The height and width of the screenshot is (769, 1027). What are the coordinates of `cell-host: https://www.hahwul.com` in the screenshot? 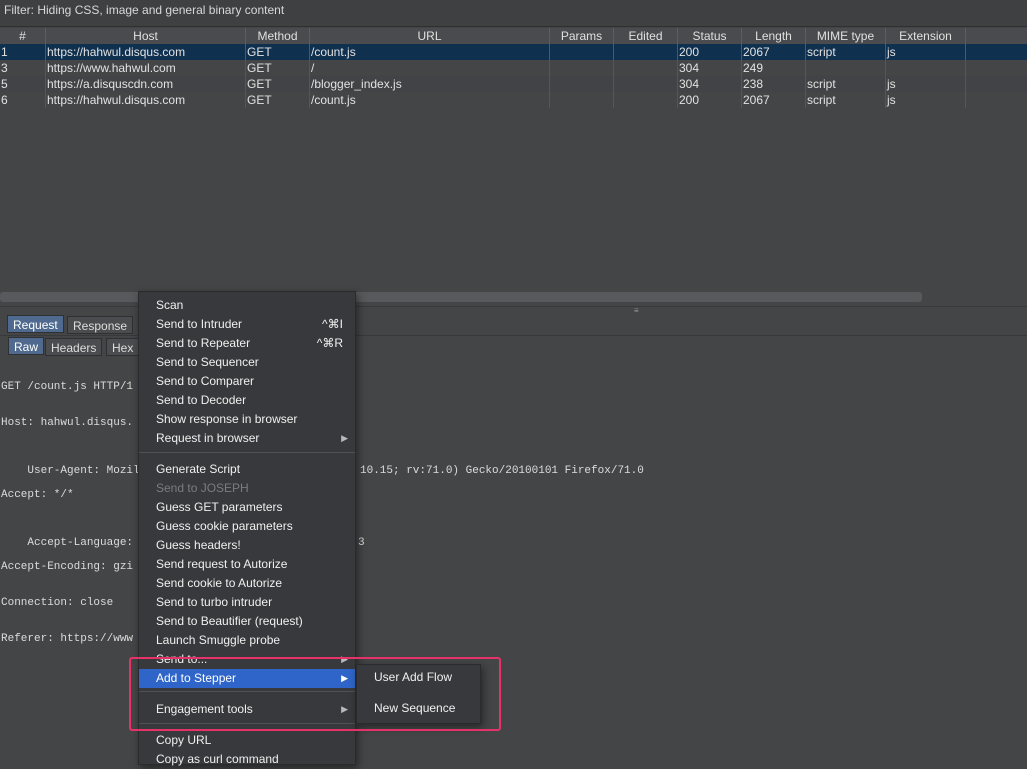 It's located at (146, 68).